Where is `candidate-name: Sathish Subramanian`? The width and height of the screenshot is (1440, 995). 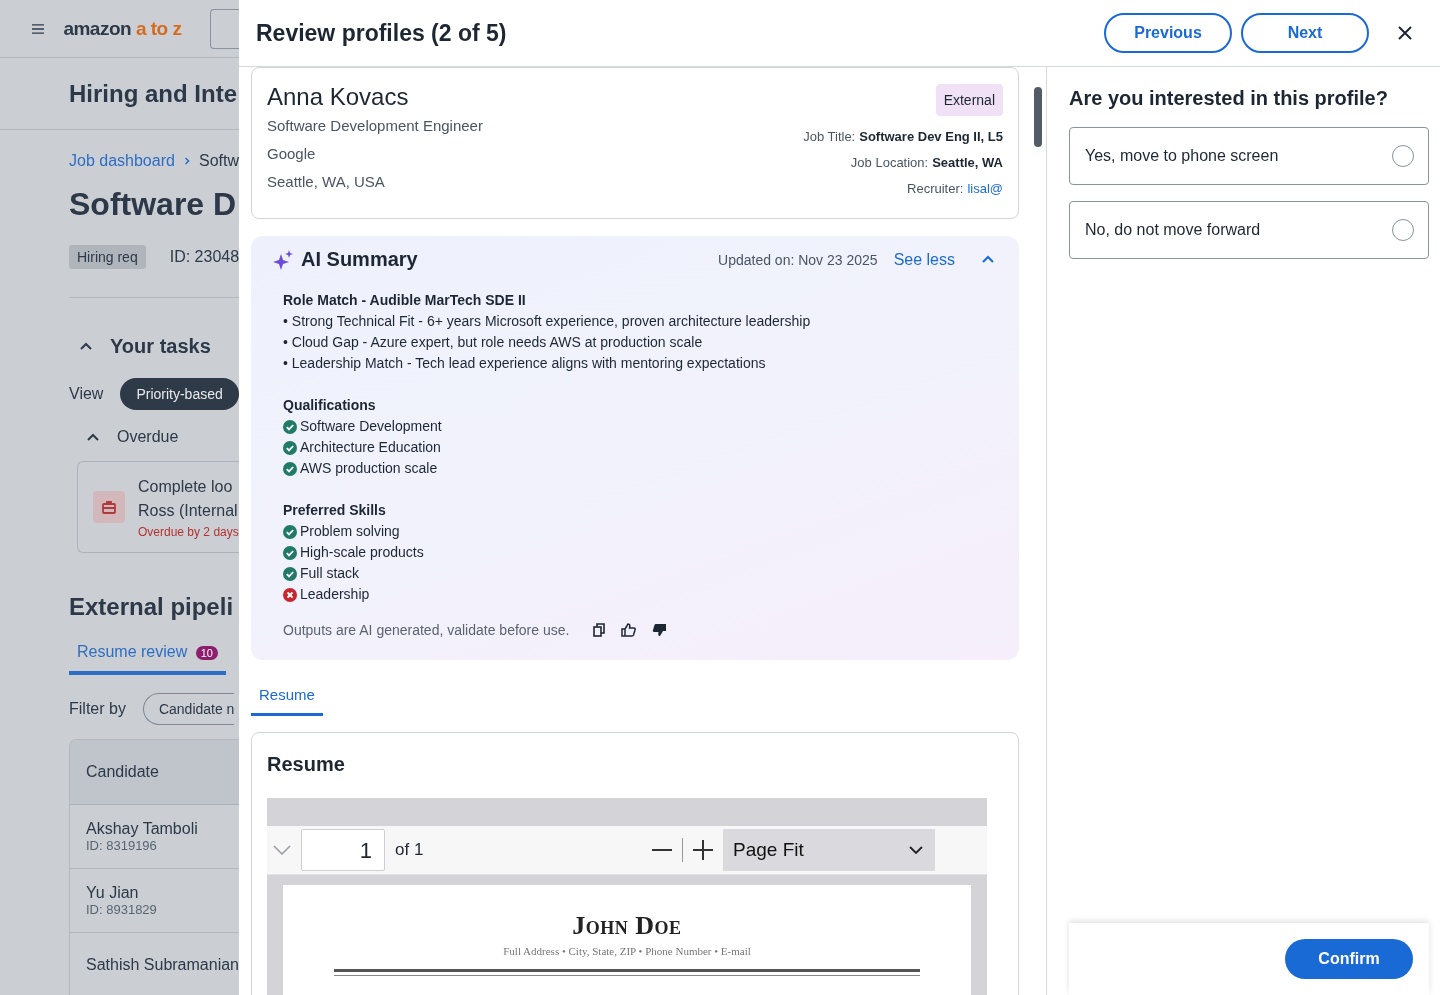 candidate-name: Sathish Subramanian is located at coordinates (162, 964).